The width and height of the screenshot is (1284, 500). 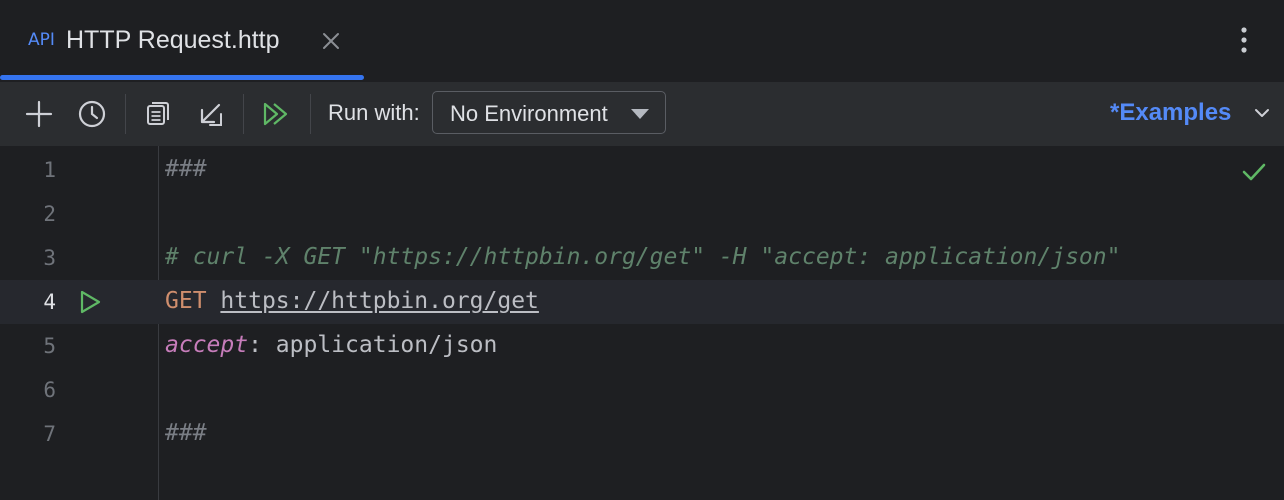 I want to click on api-file-icon: API, so click(x=41, y=40).